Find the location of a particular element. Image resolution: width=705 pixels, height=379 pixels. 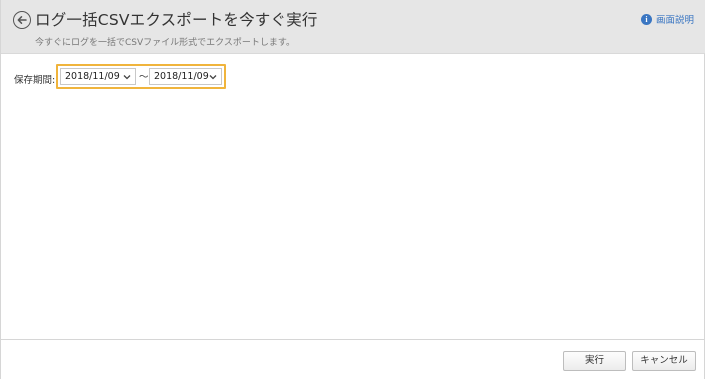

run-button: 実行 is located at coordinates (594, 361).